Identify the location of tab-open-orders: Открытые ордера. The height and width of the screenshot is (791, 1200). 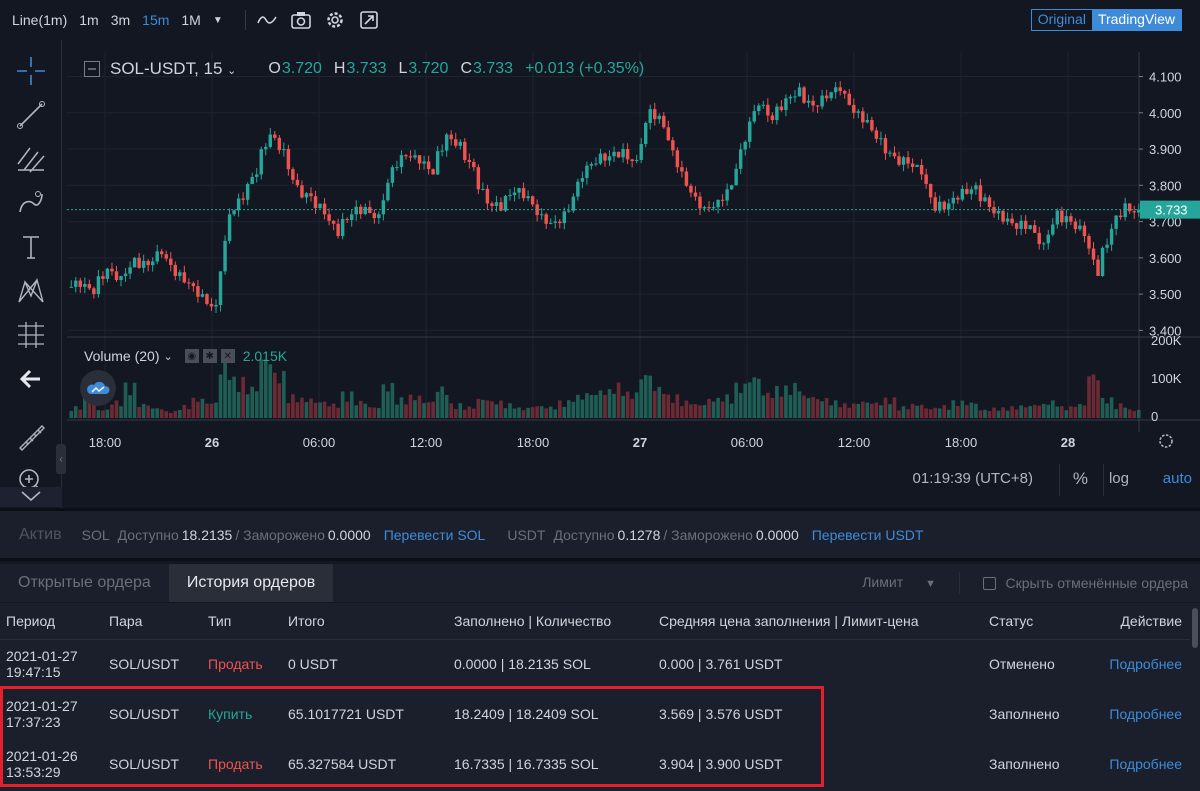
(84, 583).